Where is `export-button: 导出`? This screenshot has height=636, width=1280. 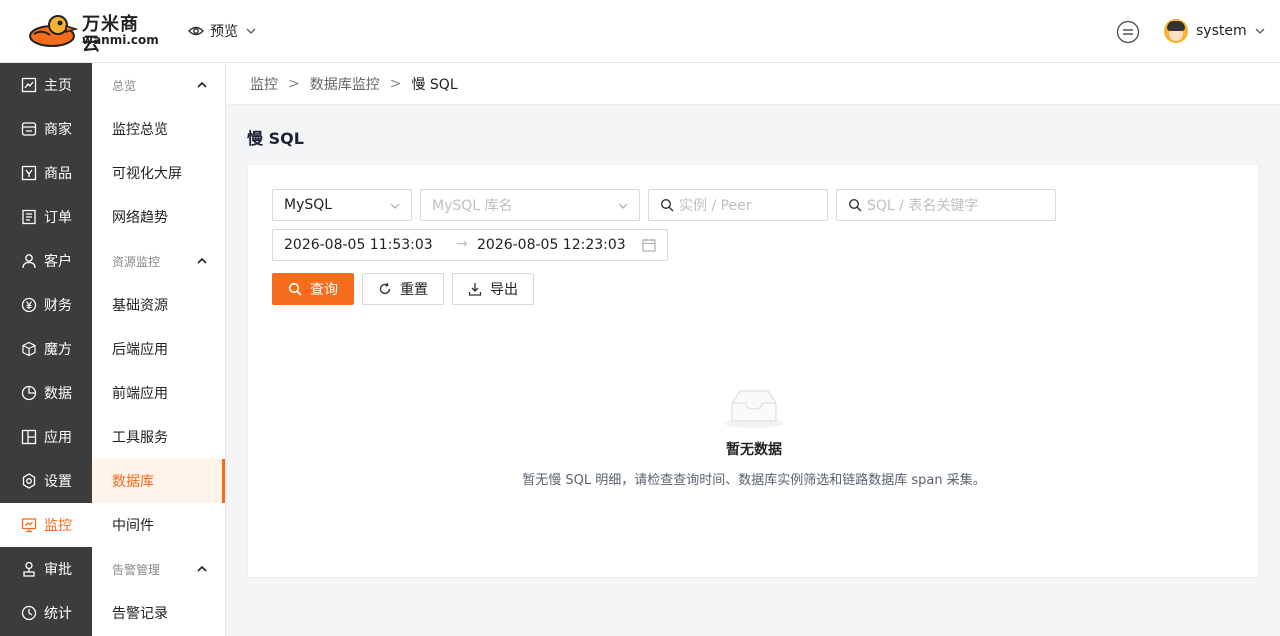
export-button: 导出 is located at coordinates (493, 289).